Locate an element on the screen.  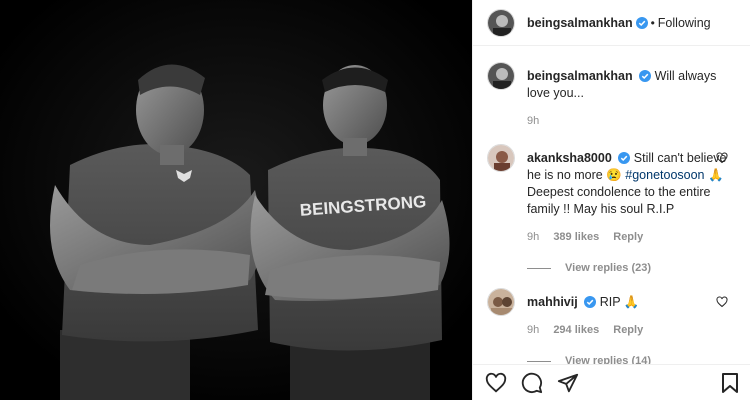
comment-meta: 9h 389 likes Reply is located at coordinates (631, 237).